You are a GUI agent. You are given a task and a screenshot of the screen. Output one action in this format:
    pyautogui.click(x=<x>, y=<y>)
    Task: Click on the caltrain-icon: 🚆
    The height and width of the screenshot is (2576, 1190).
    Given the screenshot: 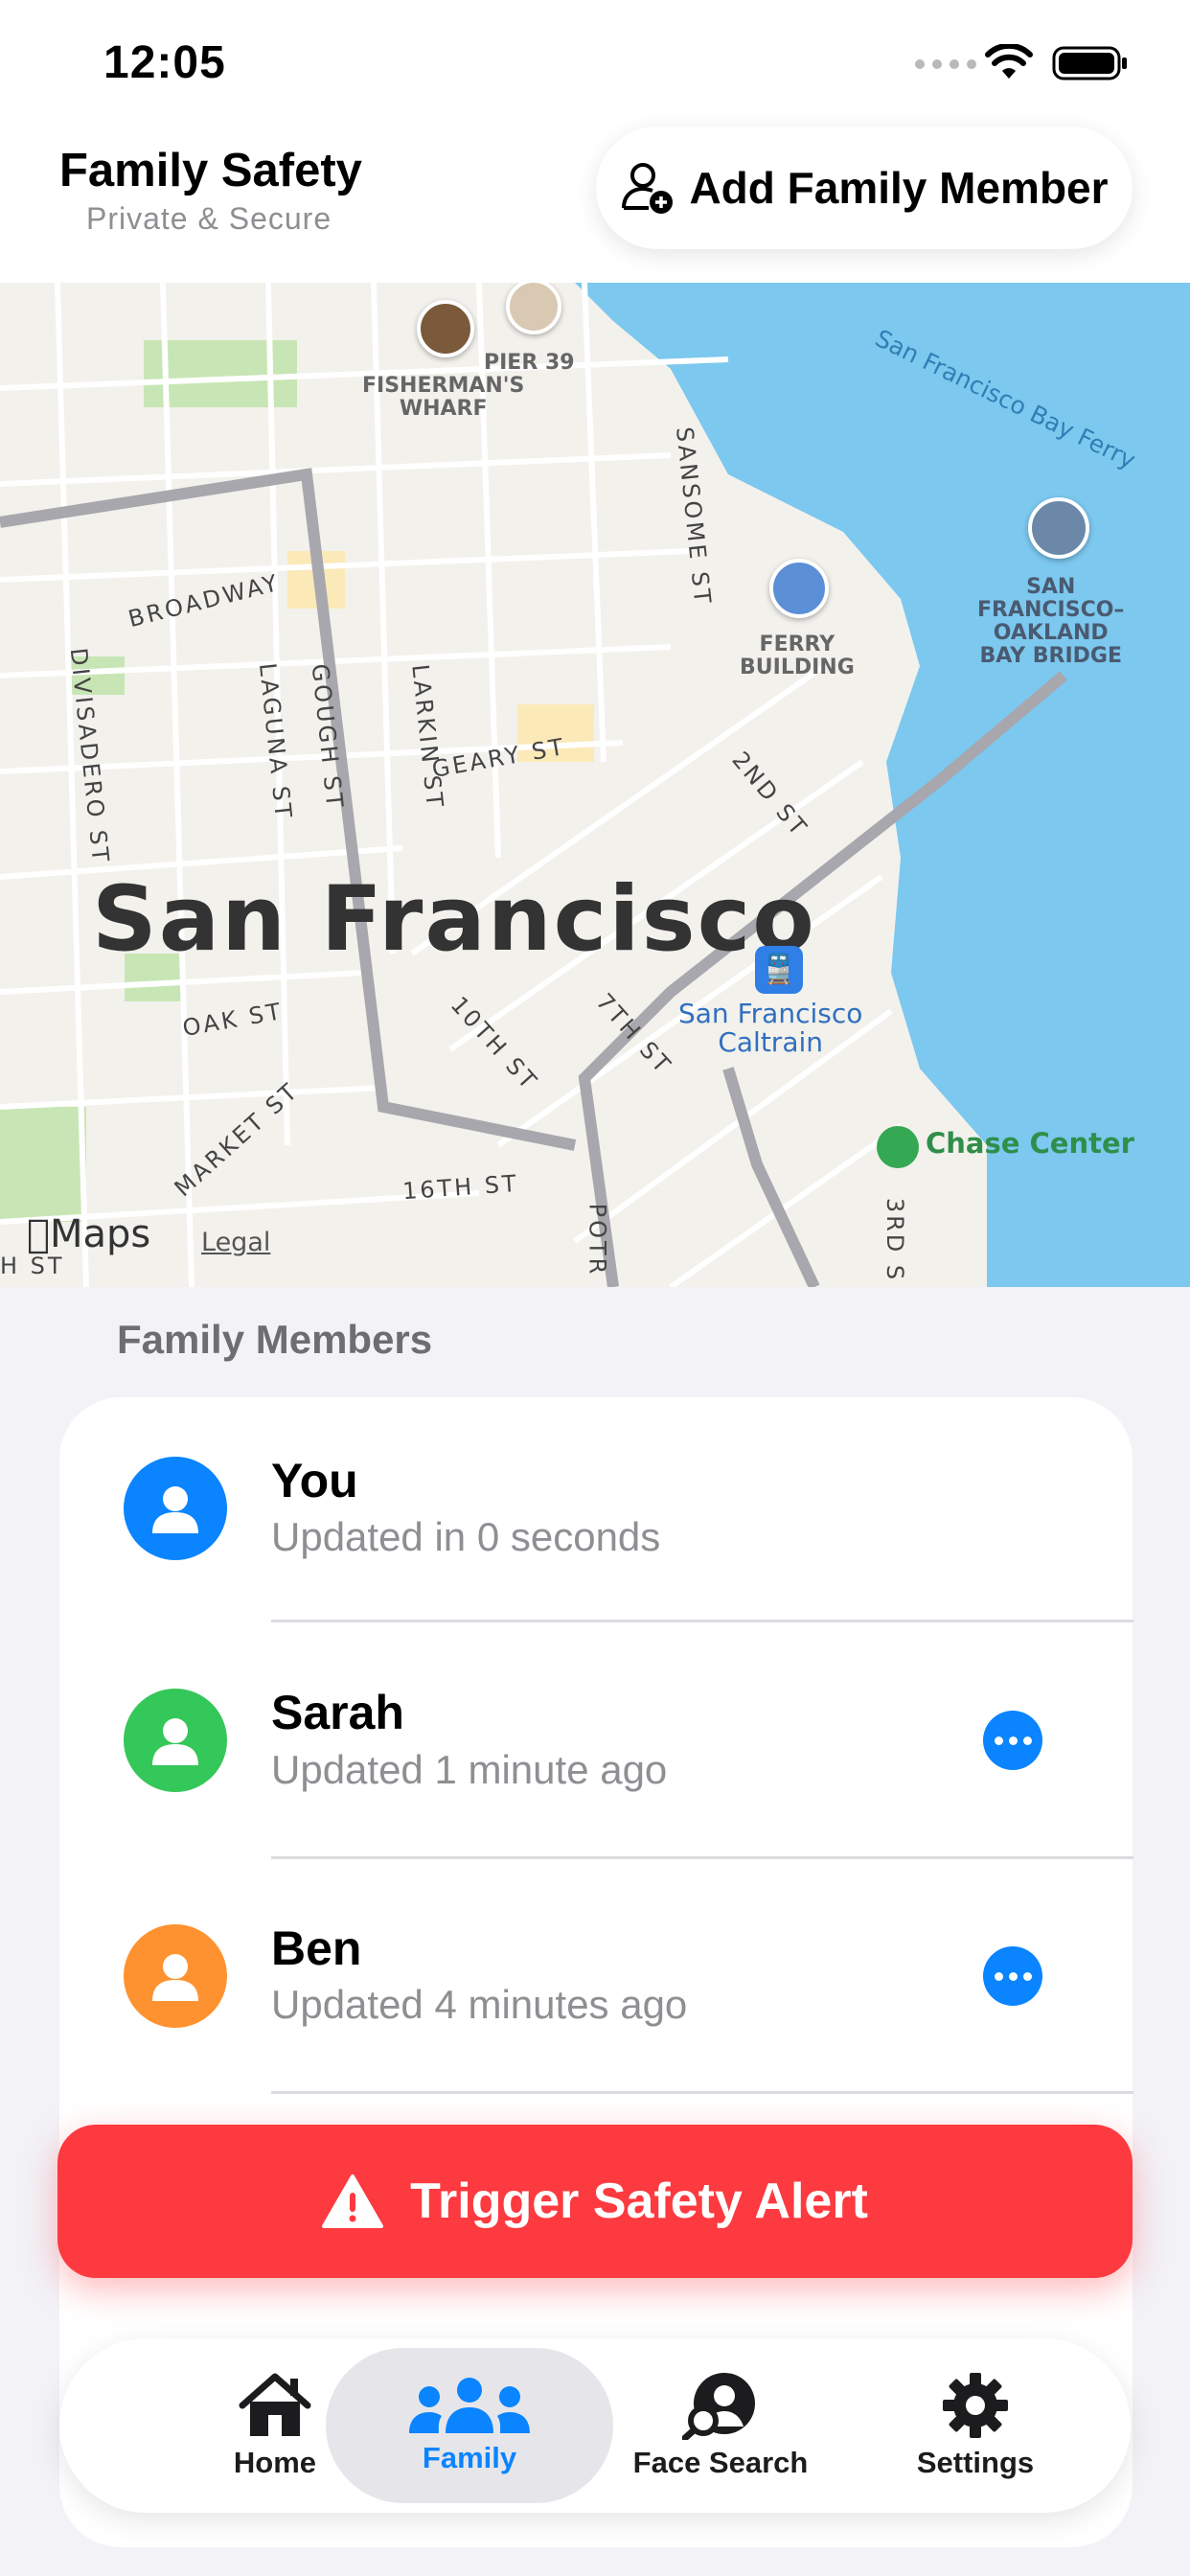 What is the action you would take?
    pyautogui.click(x=779, y=970)
    